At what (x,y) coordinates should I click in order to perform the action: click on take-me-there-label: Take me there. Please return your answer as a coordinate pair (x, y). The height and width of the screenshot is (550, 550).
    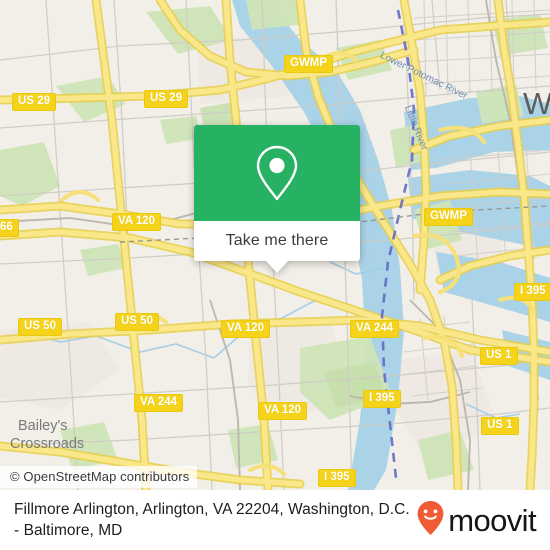
    Looking at the image, I should click on (277, 240).